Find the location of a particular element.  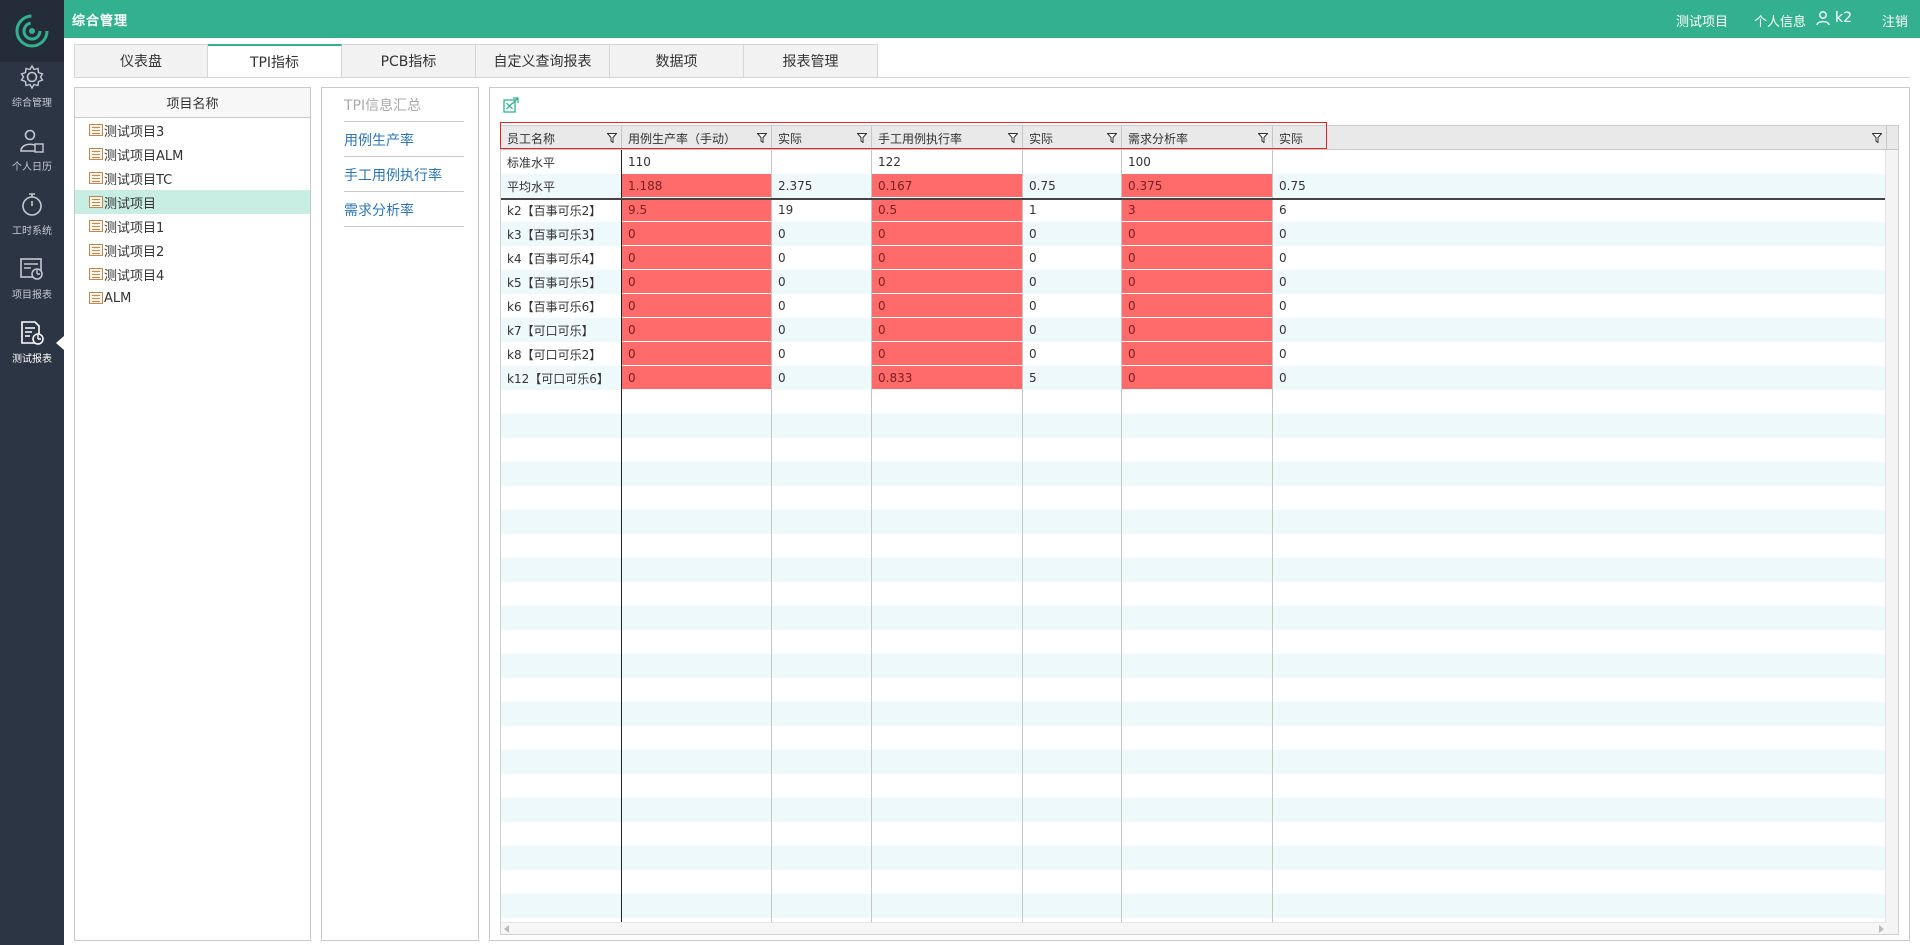

tab-report-management: 报表管理 is located at coordinates (811, 61).